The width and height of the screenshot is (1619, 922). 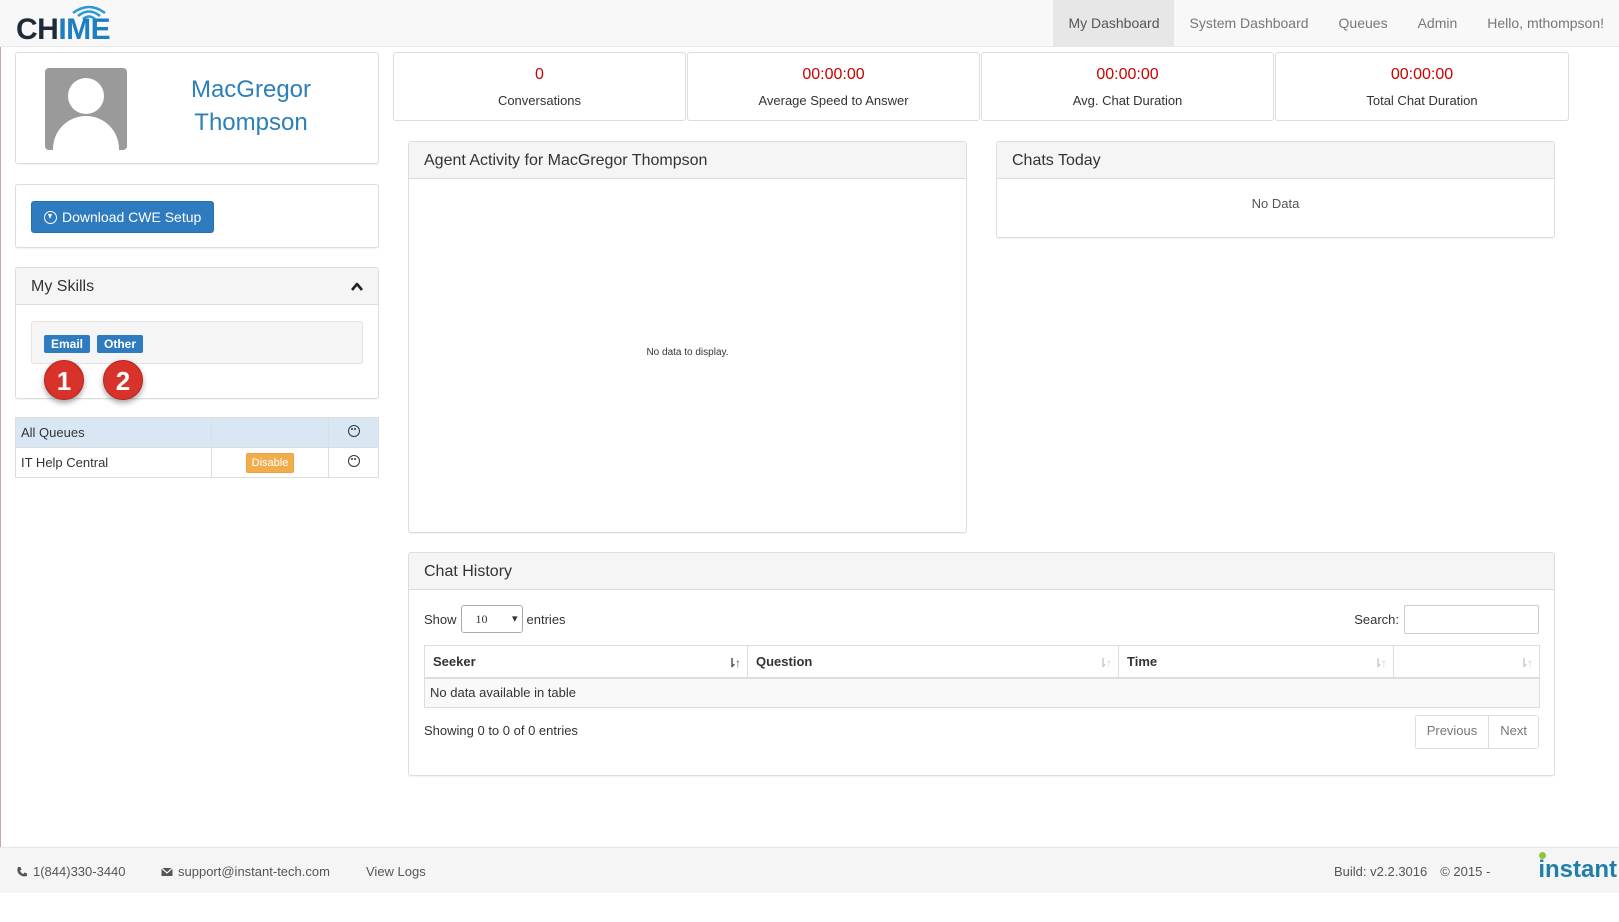 I want to click on user-silhouette-icon, so click(x=86, y=109).